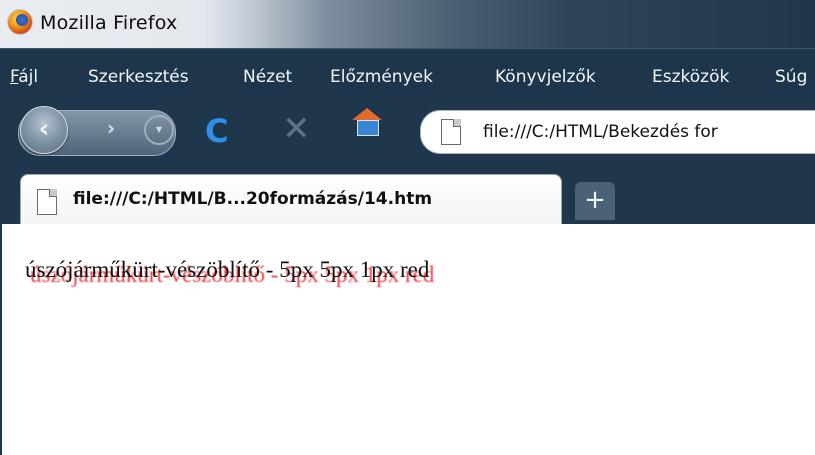 Image resolution: width=815 pixels, height=455 pixels. What do you see at coordinates (545, 77) in the screenshot?
I see `menu-item-bookmarks: Könyvjelzők` at bounding box center [545, 77].